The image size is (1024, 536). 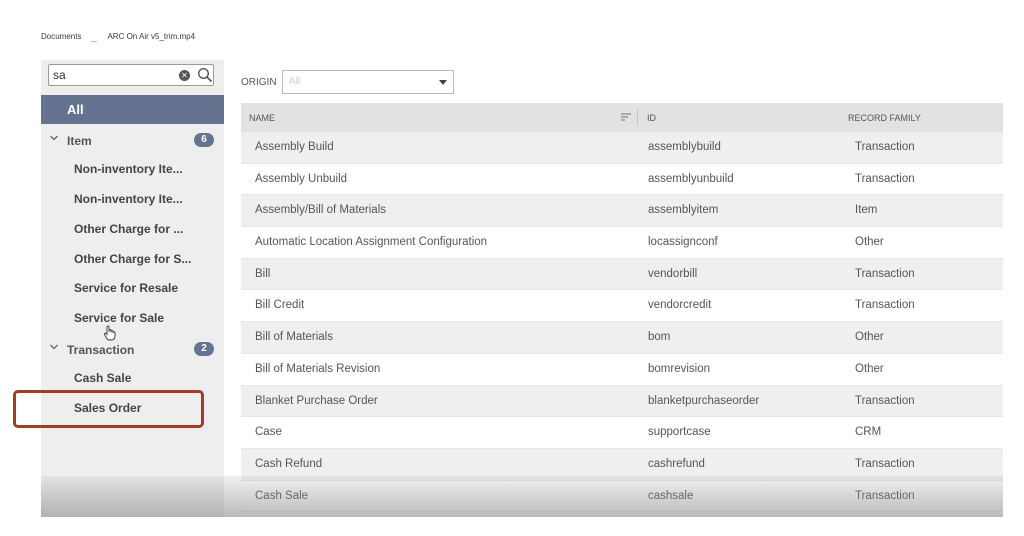 What do you see at coordinates (866, 210) in the screenshot?
I see `cell-record-family: Item` at bounding box center [866, 210].